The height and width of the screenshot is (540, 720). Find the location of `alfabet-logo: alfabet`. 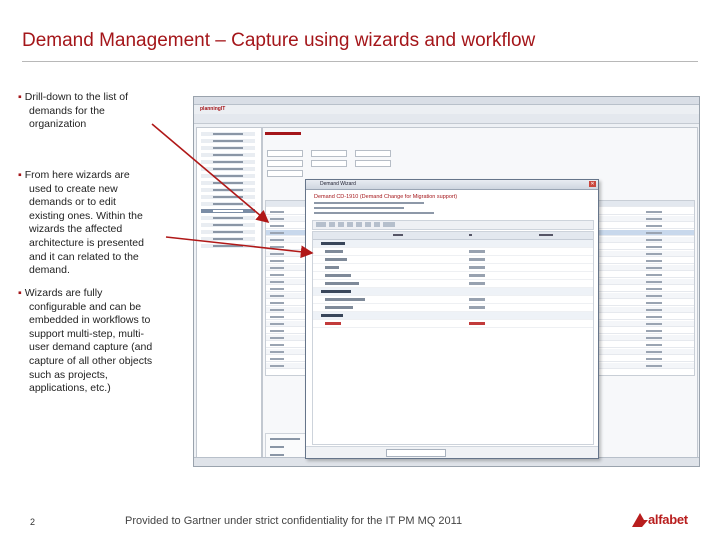

alfabet-logo: alfabet is located at coordinates (668, 520).